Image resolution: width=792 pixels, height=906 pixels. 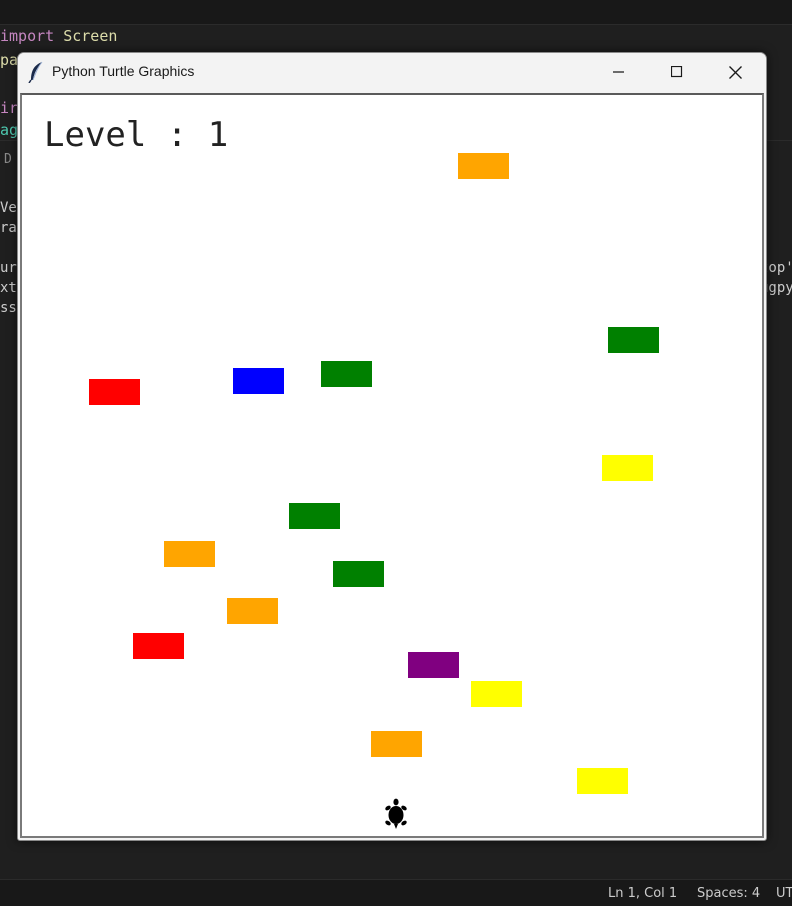 I want to click on feather-icon, so click(x=35, y=72).